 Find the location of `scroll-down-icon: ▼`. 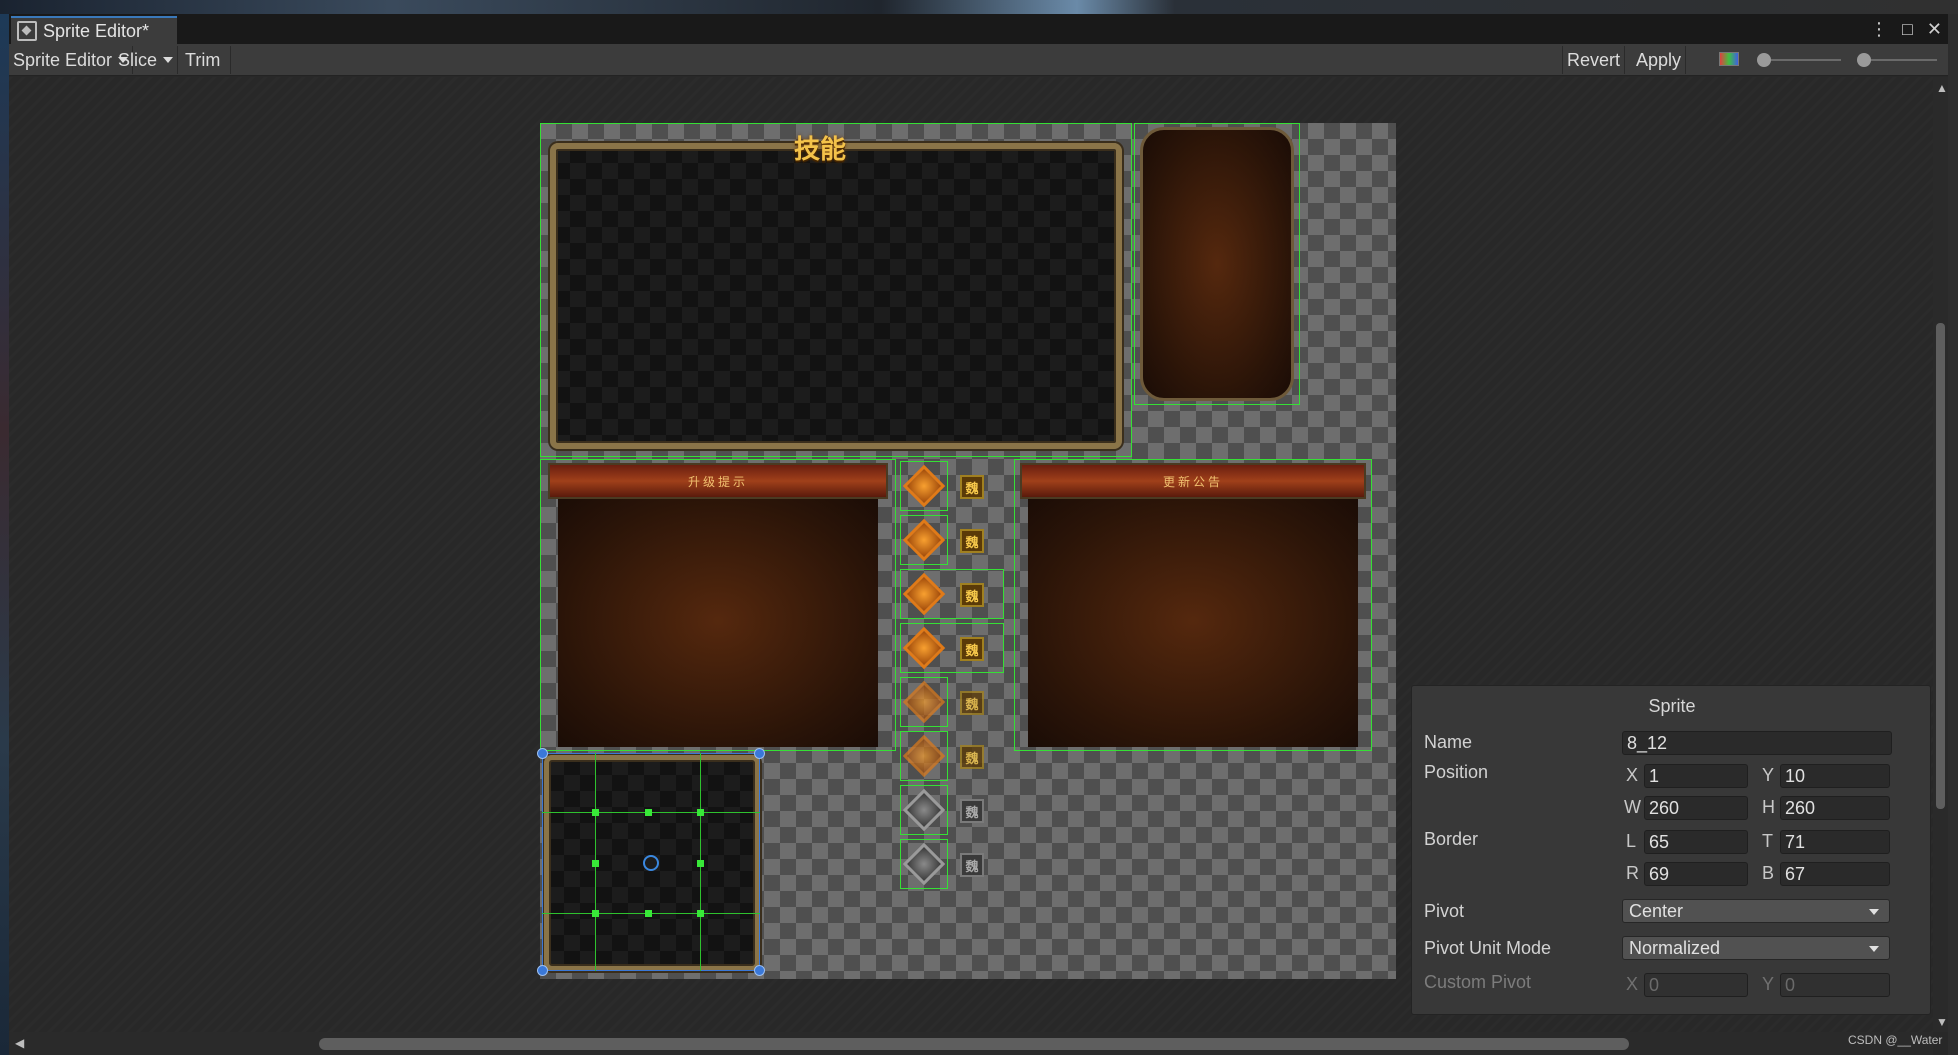

scroll-down-icon: ▼ is located at coordinates (1942, 1022).